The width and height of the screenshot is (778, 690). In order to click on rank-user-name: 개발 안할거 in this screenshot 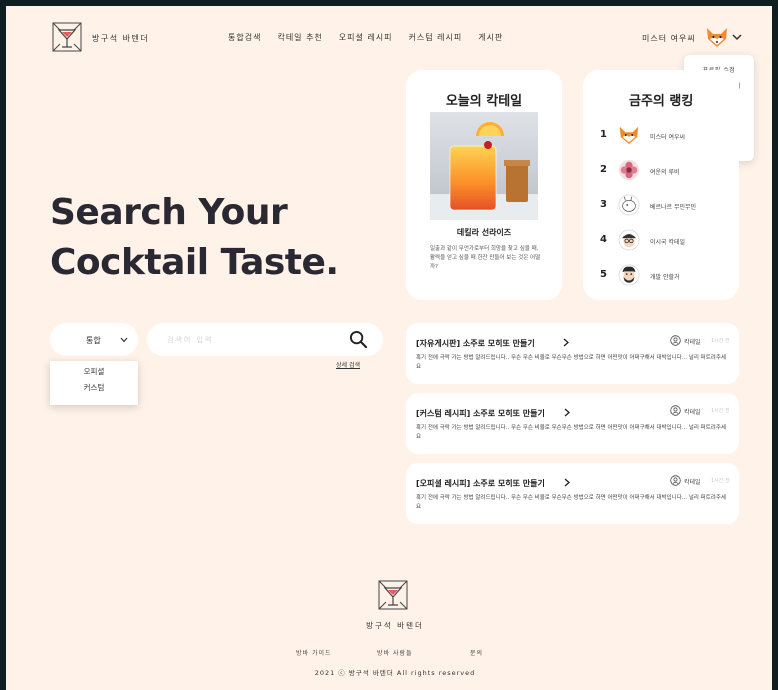, I will do `click(665, 277)`.